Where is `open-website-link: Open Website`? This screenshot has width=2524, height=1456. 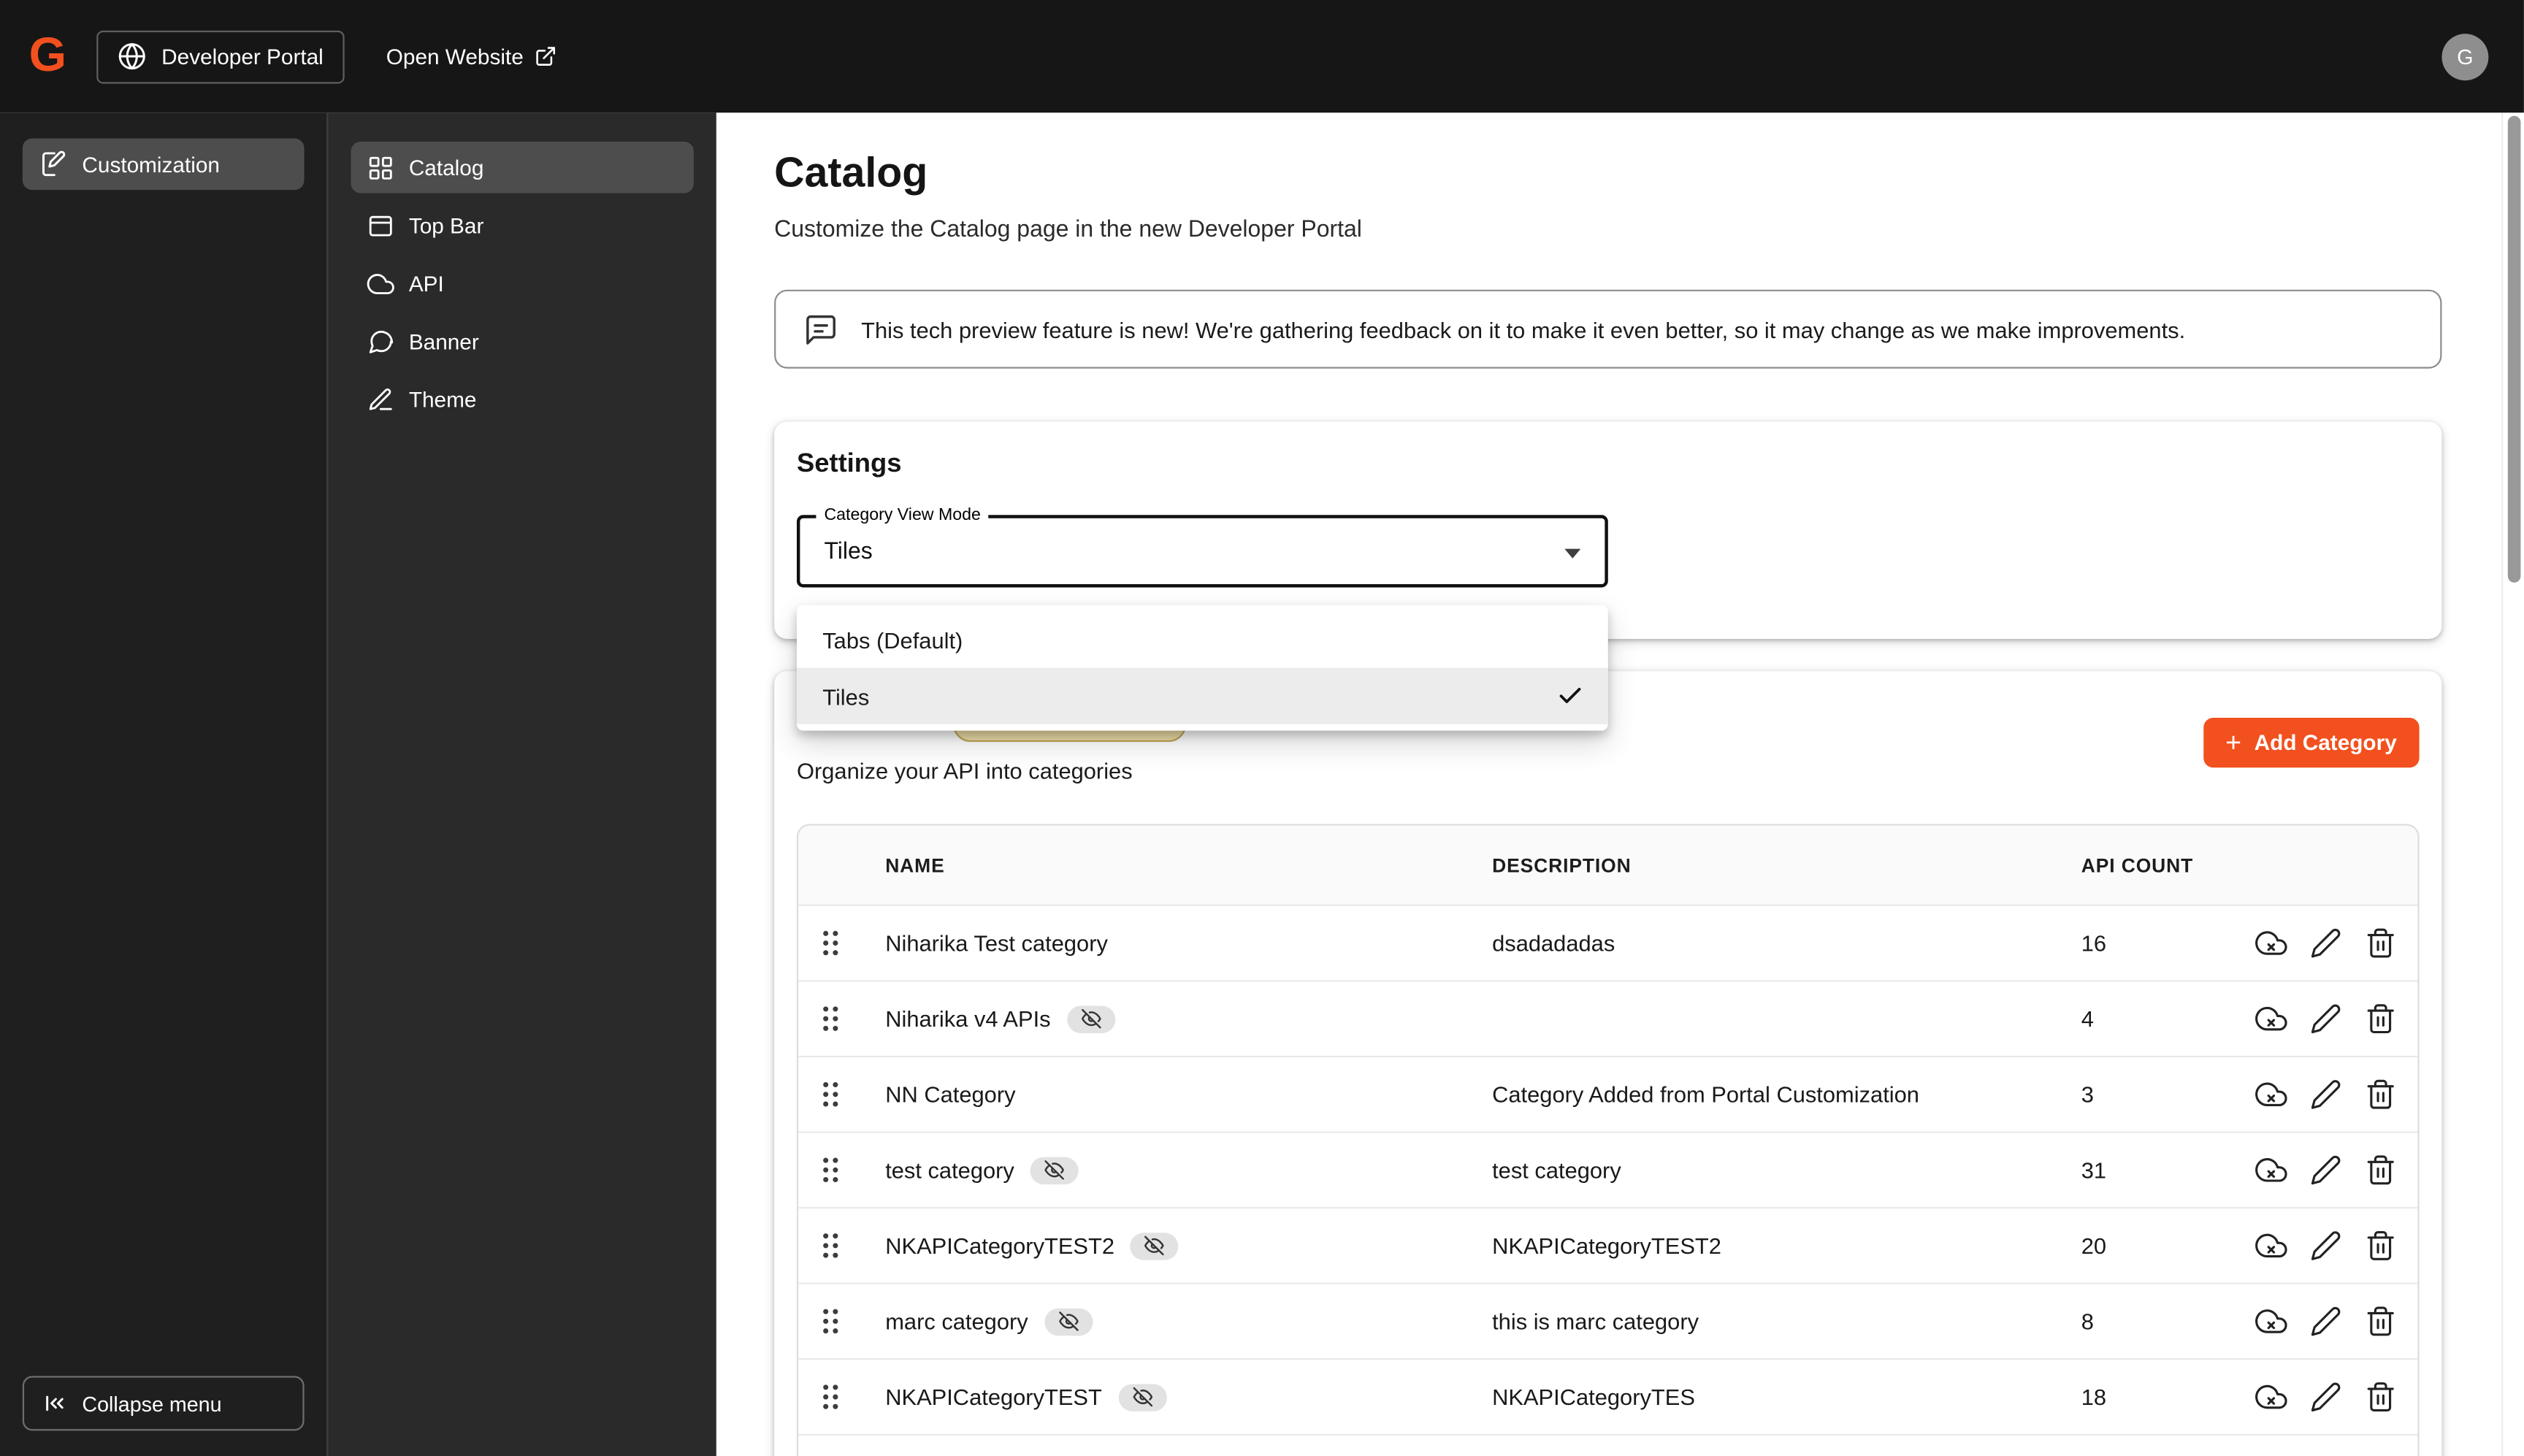 open-website-link: Open Website is located at coordinates (471, 57).